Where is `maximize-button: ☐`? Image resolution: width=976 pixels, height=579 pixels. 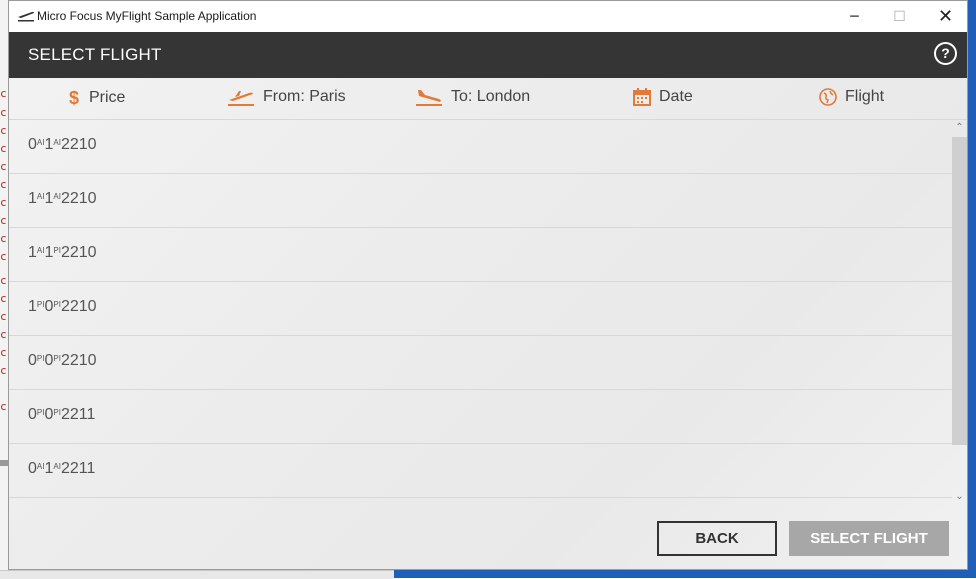 maximize-button: ☐ is located at coordinates (899, 16).